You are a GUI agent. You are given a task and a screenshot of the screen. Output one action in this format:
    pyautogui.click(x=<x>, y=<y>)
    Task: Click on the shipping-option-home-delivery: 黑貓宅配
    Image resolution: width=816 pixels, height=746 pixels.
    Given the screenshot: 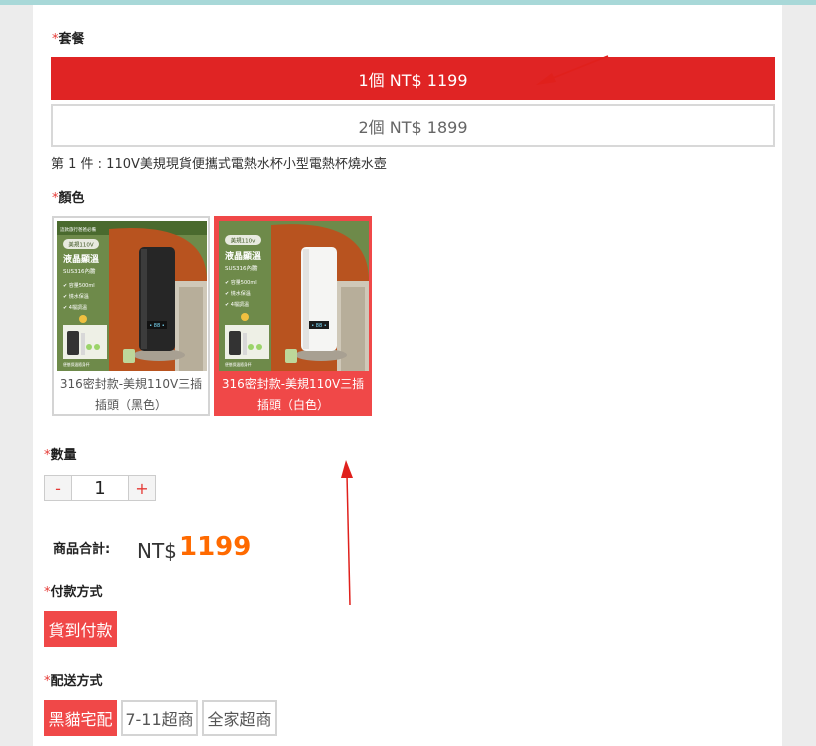 What is the action you would take?
    pyautogui.click(x=80, y=718)
    